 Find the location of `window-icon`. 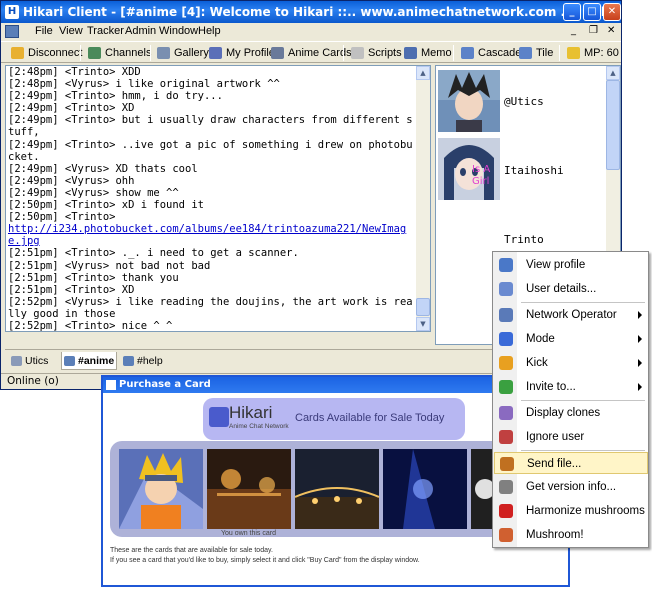

window-icon is located at coordinates (111, 385).